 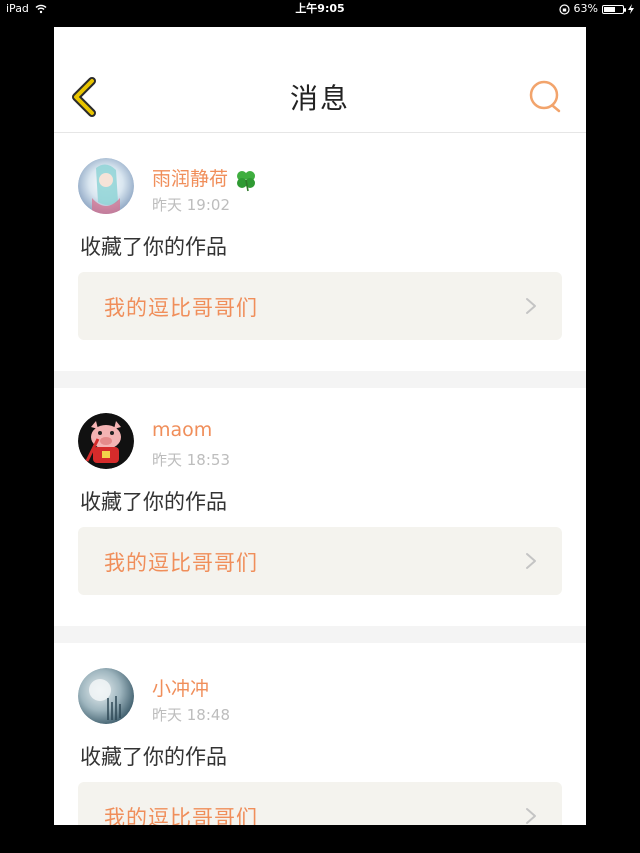 I want to click on user-name: 小冲冲, so click(x=180, y=687).